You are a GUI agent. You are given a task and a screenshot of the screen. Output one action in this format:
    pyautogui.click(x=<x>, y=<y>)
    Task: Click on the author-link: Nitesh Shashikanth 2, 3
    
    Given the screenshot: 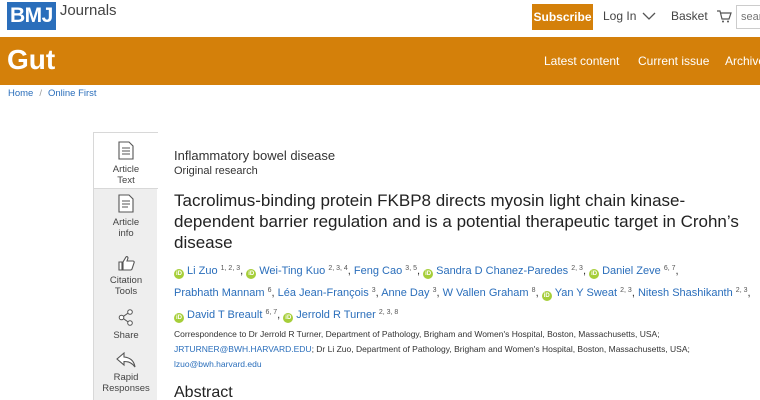 What is the action you would take?
    pyautogui.click(x=693, y=293)
    